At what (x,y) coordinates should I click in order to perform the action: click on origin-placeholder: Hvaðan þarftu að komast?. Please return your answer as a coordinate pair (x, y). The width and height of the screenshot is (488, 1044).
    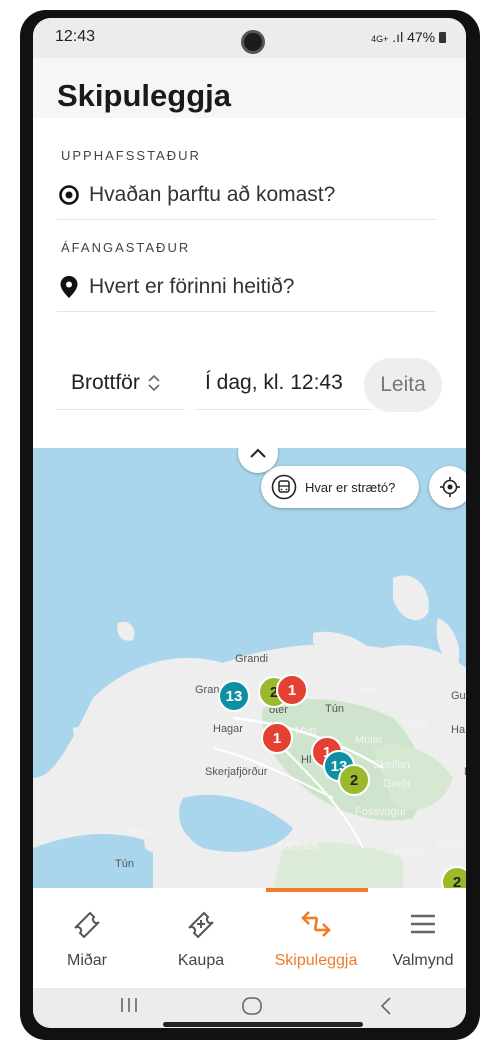
    Looking at the image, I should click on (212, 194).